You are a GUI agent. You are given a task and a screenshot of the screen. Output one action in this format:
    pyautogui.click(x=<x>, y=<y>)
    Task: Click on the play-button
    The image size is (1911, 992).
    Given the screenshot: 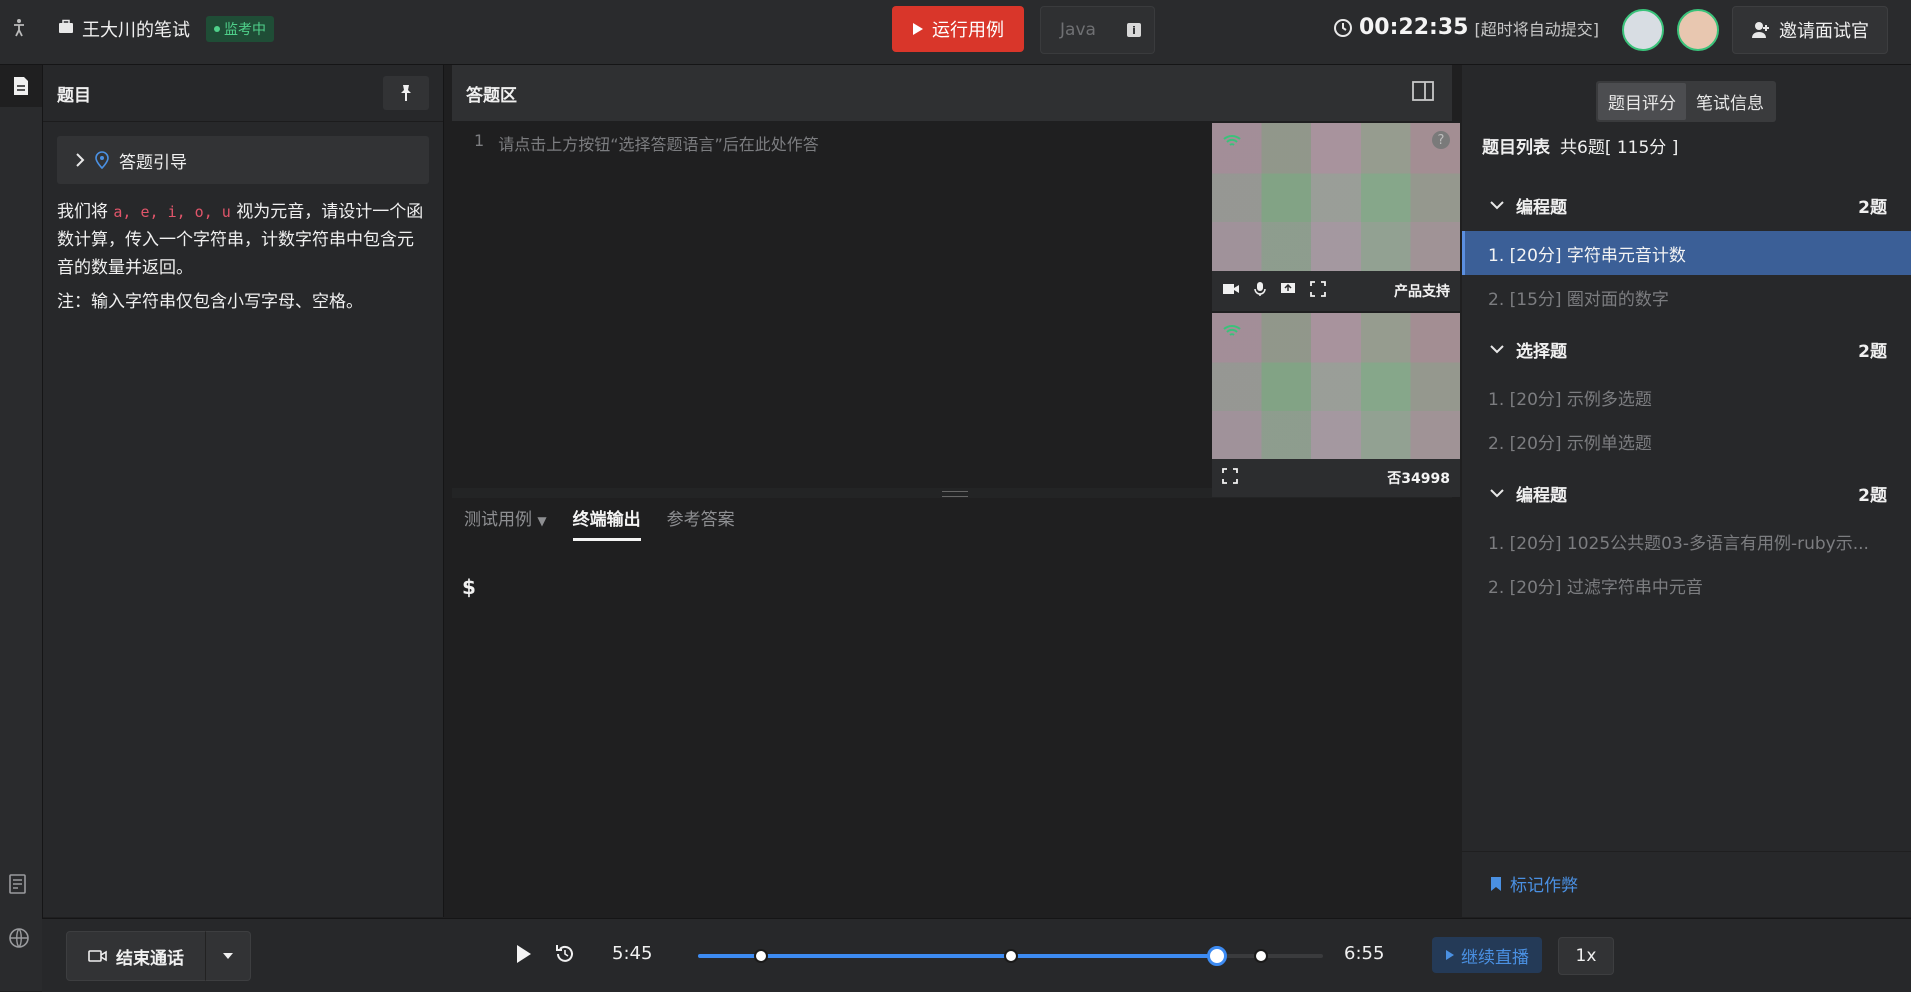 What is the action you would take?
    pyautogui.click(x=524, y=956)
    